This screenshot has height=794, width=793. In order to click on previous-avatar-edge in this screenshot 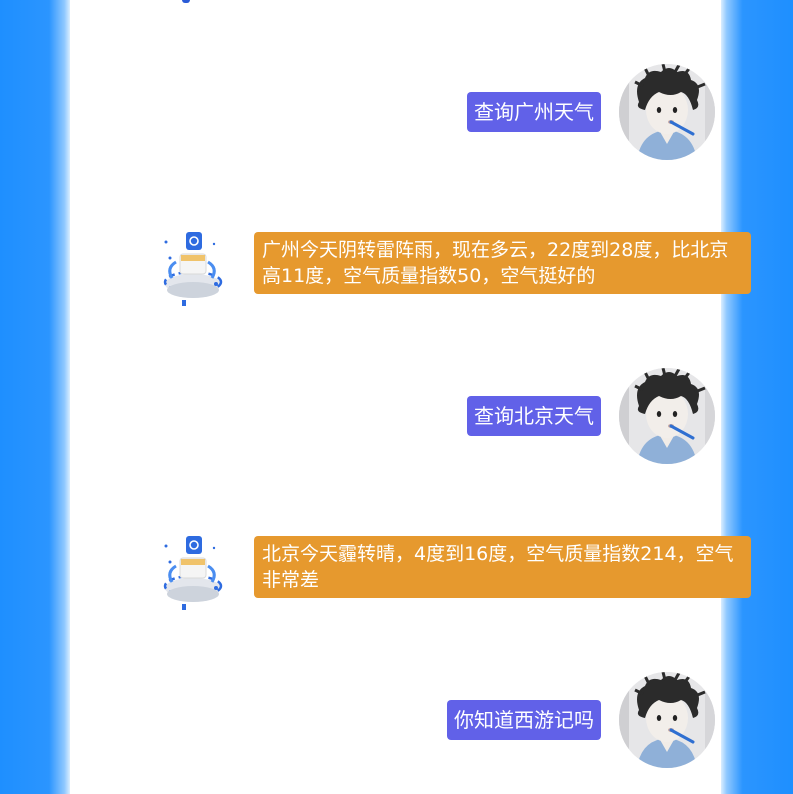, I will do `click(186, 1)`.